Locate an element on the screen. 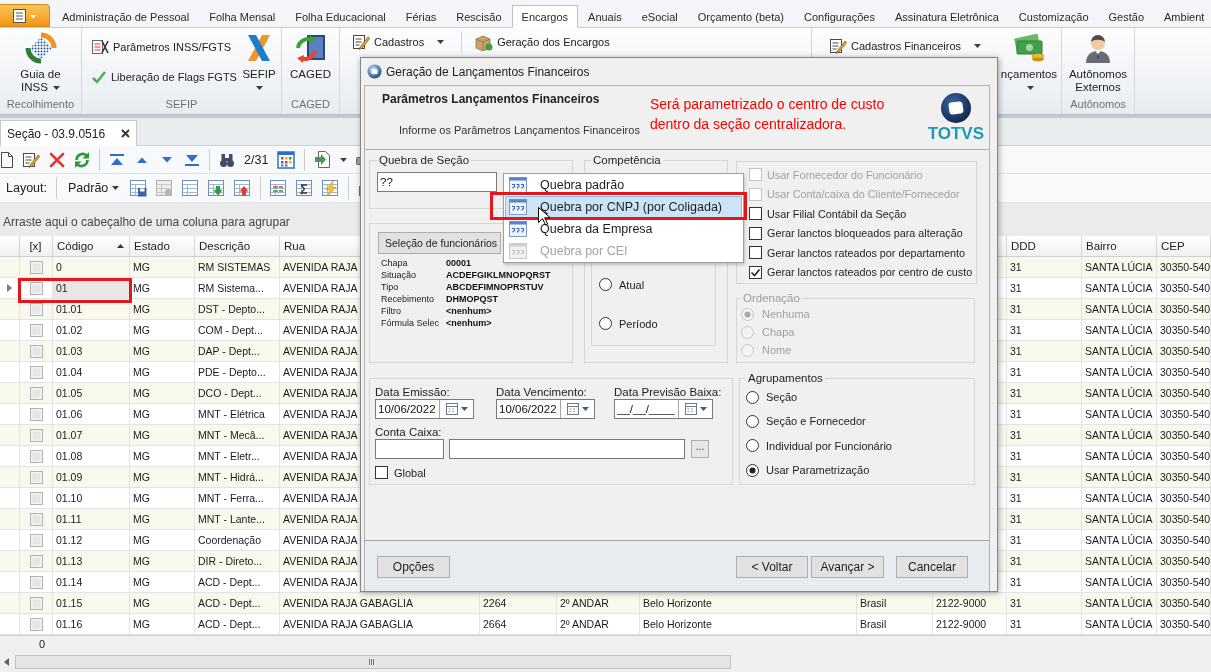 This screenshot has width=1211, height=672. option-label: Chapa is located at coordinates (778, 332).